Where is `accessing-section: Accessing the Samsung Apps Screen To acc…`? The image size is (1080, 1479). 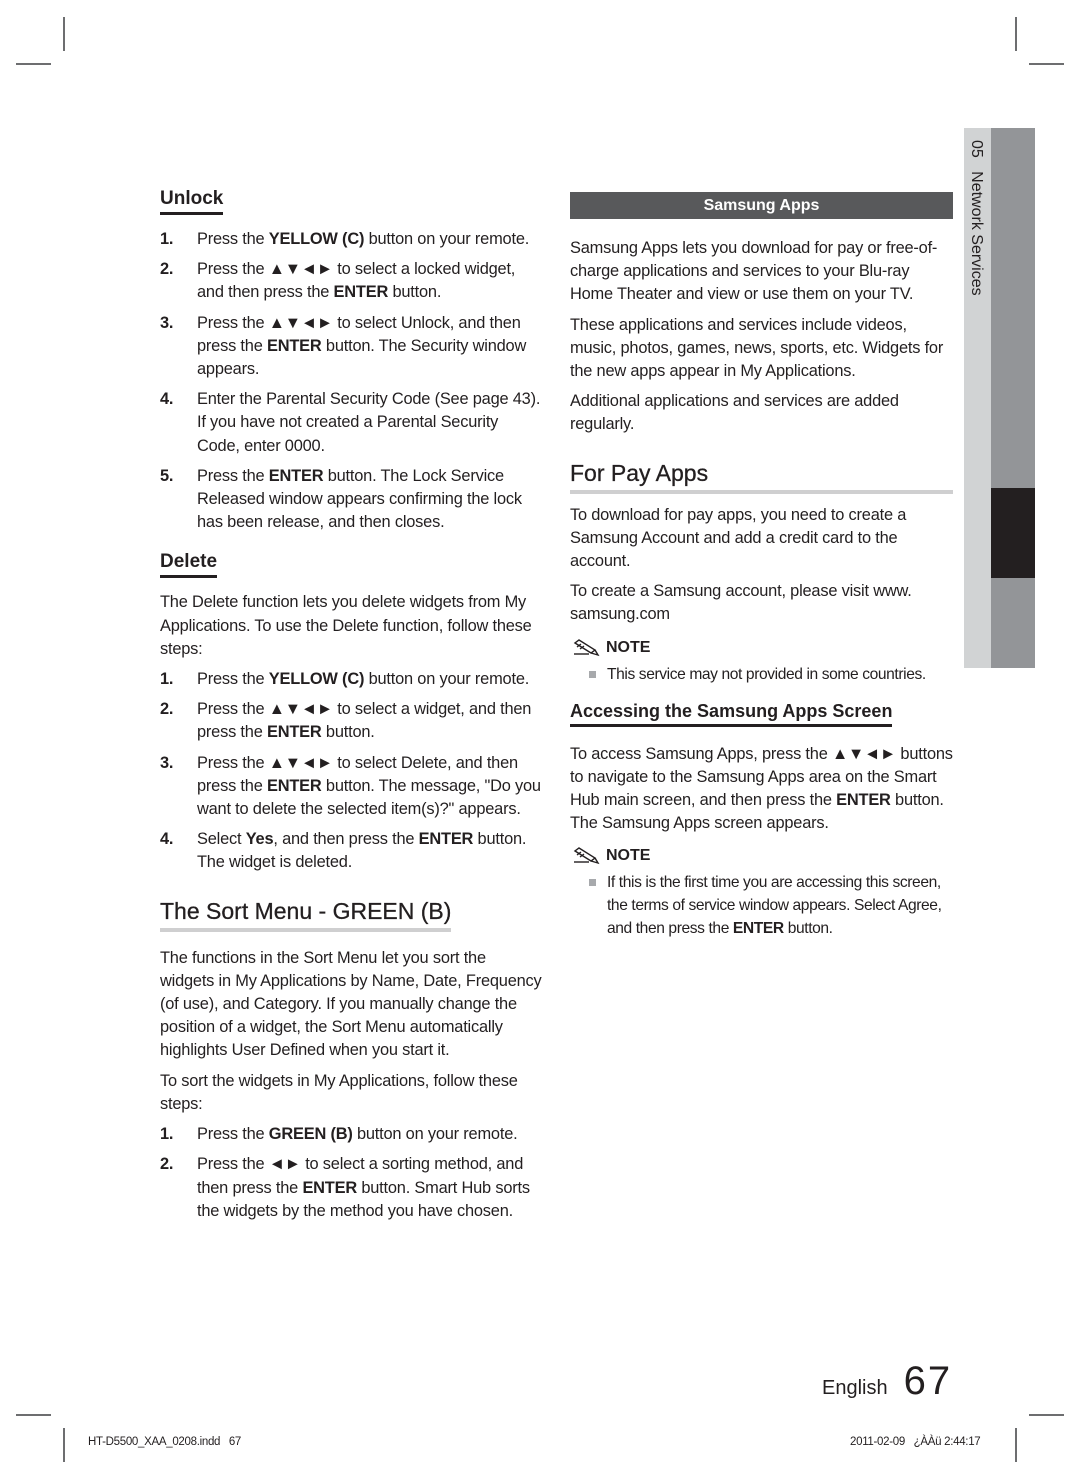 accessing-section: Accessing the Samsung Apps Screen To acc… is located at coordinates (761, 820).